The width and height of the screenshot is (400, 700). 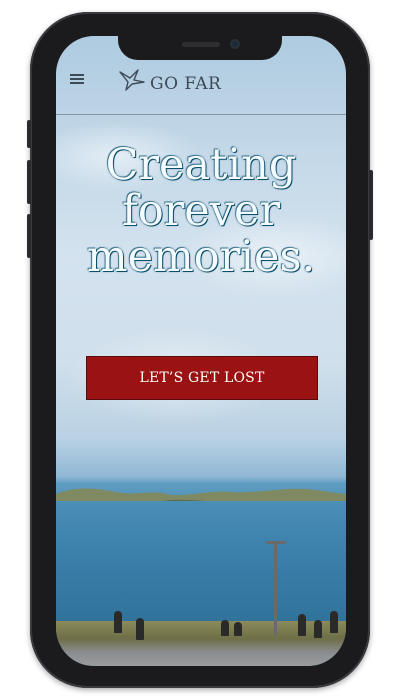 I want to click on hero-headline: Creating forever memories., so click(x=201, y=211).